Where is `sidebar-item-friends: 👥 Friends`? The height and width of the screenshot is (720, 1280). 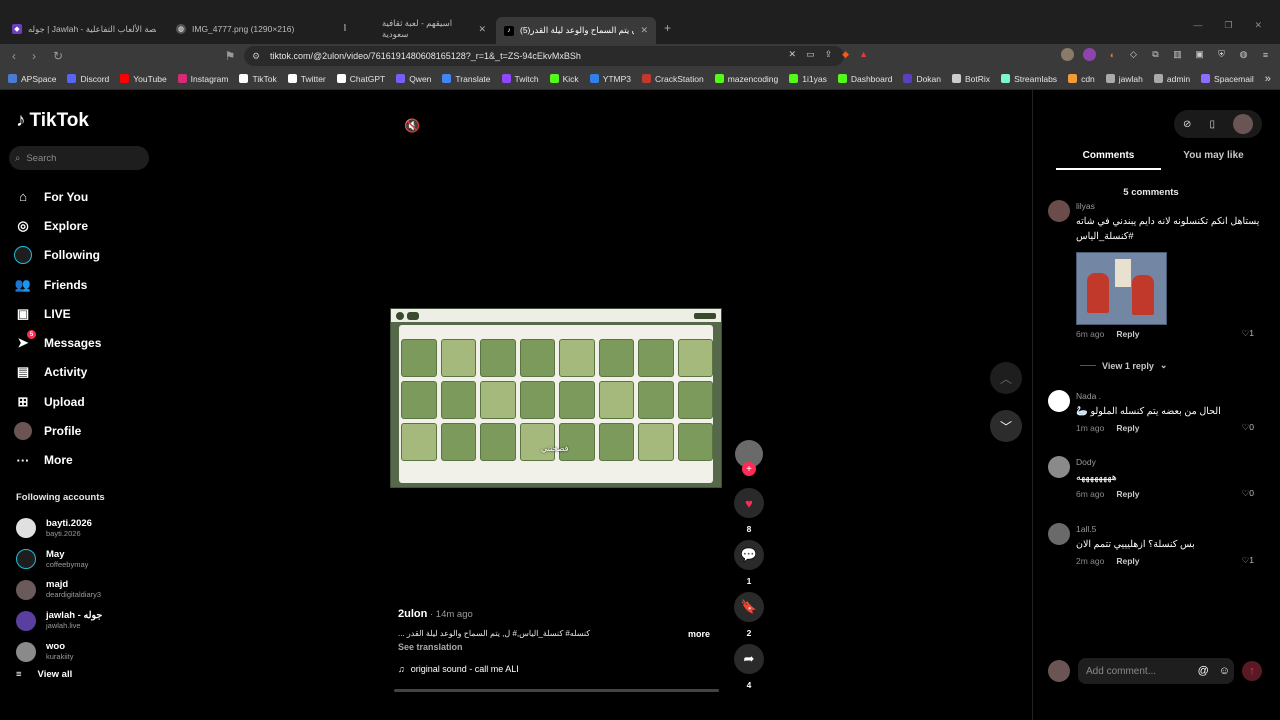 sidebar-item-friends: 👥 Friends is located at coordinates (57, 284).